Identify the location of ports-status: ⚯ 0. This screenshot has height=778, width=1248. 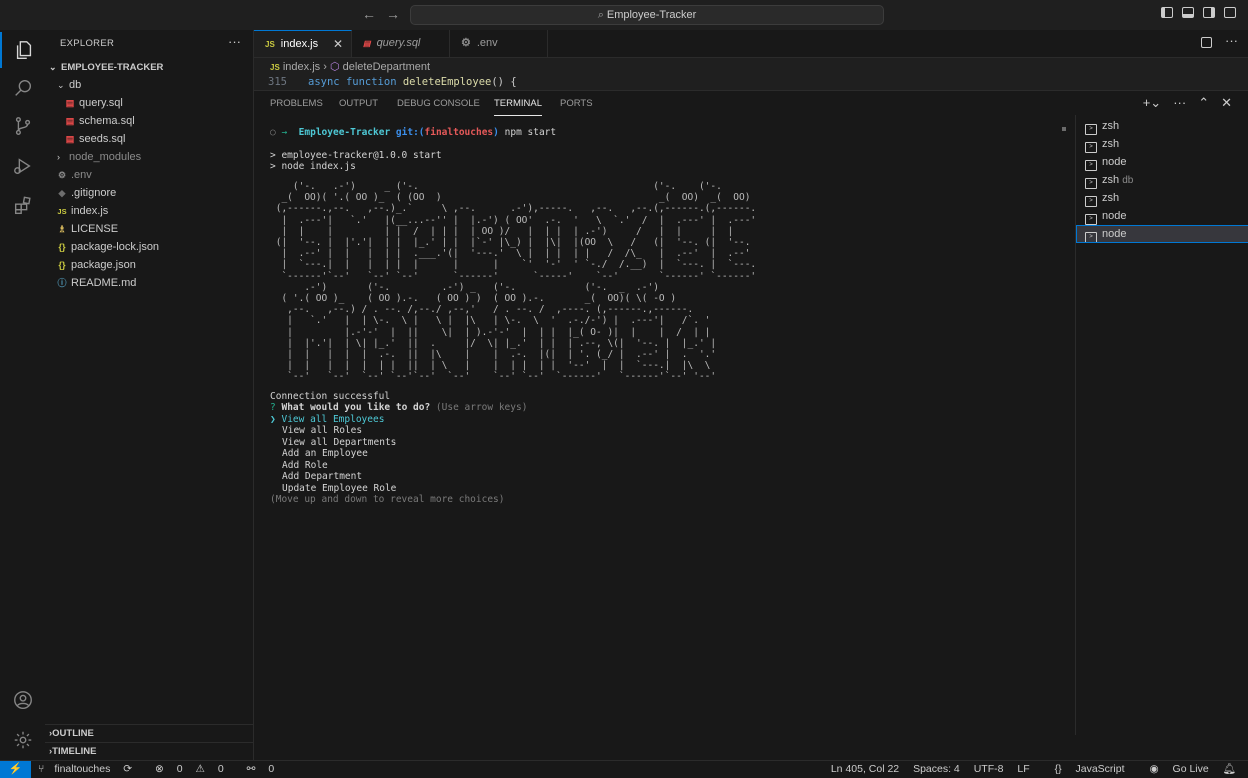
(266, 769).